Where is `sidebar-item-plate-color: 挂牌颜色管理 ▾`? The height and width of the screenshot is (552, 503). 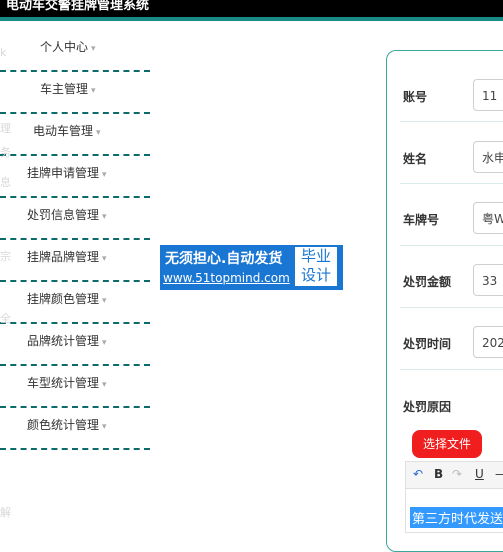
sidebar-item-plate-color: 挂牌颜色管理 ▾ is located at coordinates (75, 302).